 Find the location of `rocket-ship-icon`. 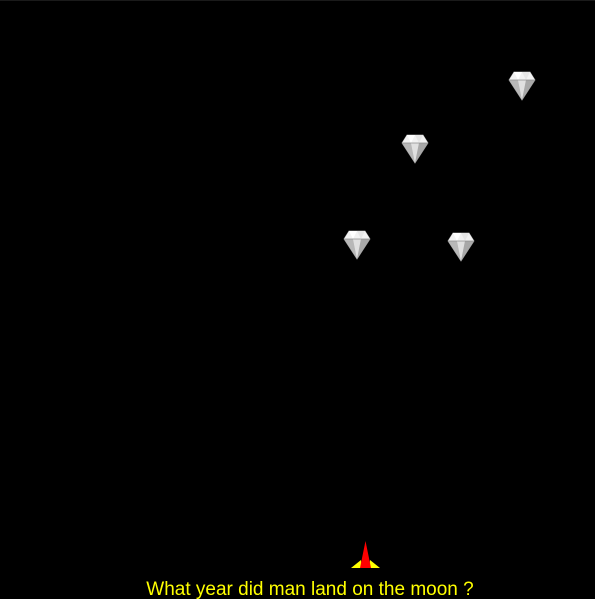

rocket-ship-icon is located at coordinates (365, 555).